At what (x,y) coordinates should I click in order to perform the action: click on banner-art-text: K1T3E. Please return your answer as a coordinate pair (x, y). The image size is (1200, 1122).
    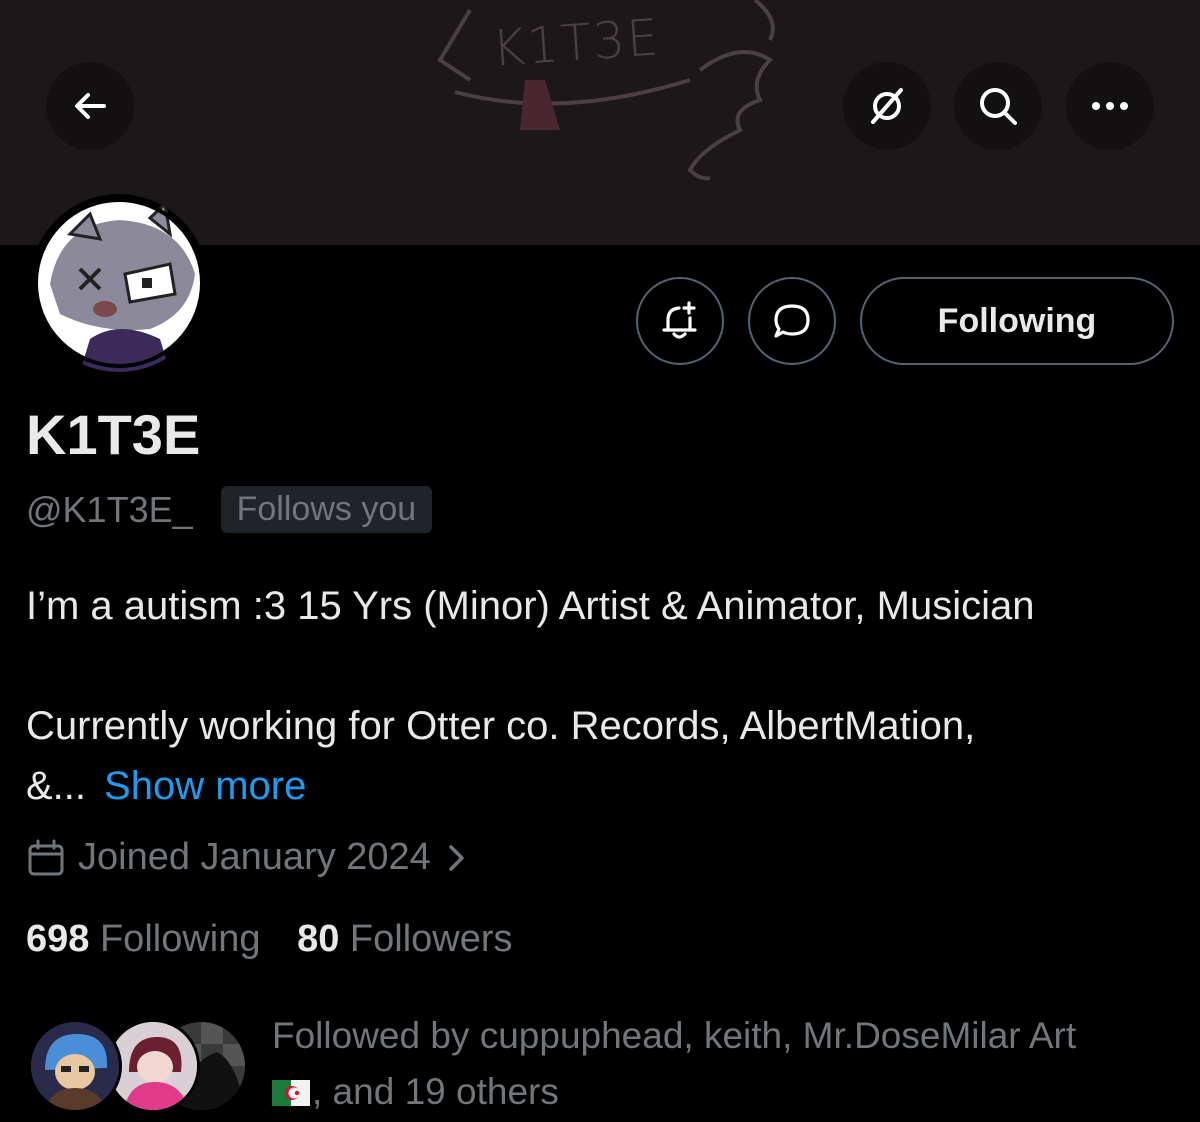
    Looking at the image, I should click on (576, 43).